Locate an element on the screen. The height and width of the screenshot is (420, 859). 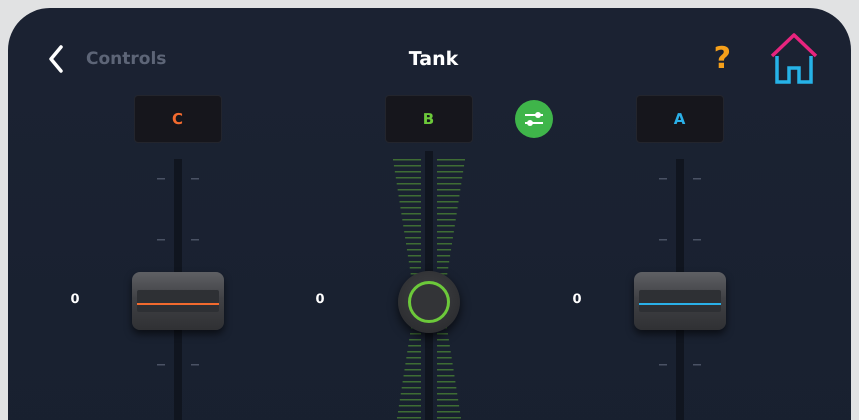
channel-label: A is located at coordinates (680, 119).